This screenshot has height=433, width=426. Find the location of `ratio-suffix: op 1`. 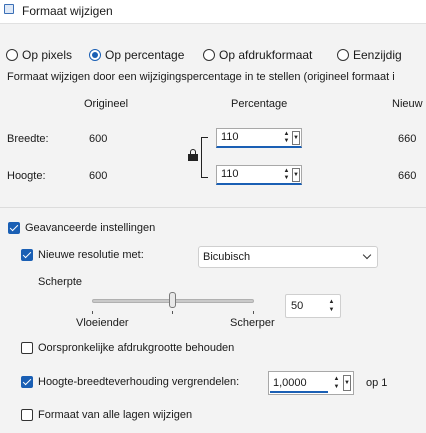

ratio-suffix: op 1 is located at coordinates (377, 383).